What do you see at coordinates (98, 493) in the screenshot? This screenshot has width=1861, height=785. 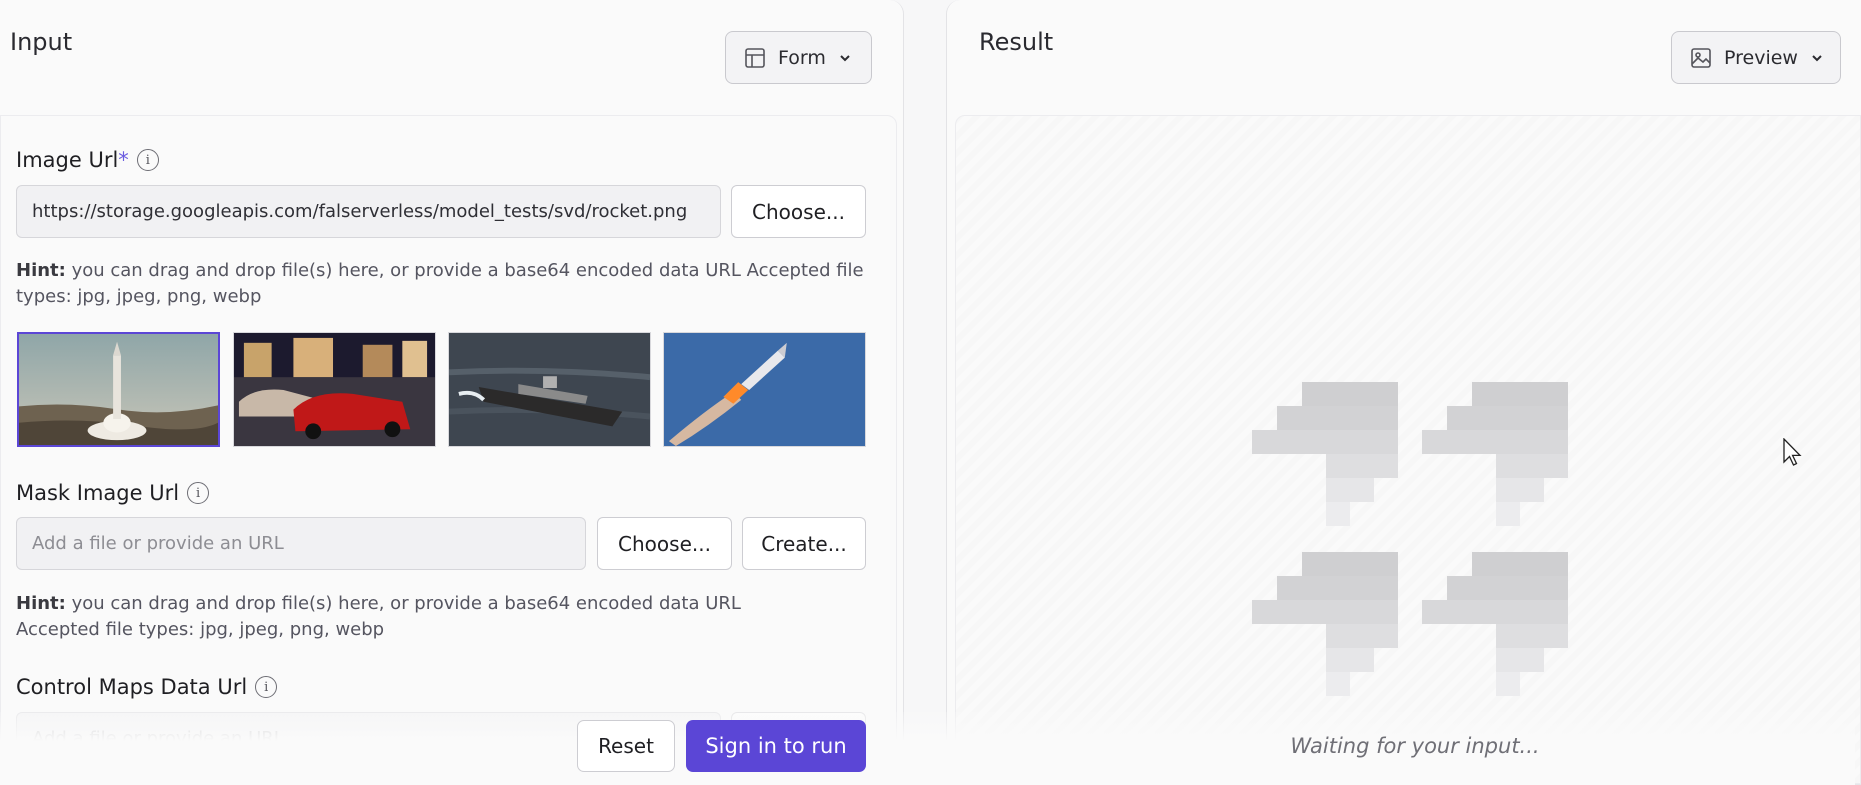 I see `mask-image-url-label-text: Mask Image Url` at bounding box center [98, 493].